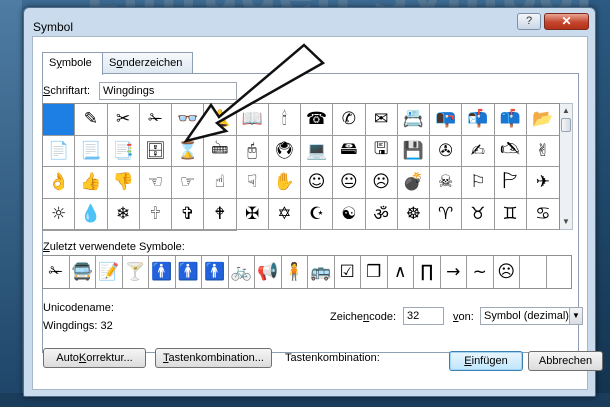 This screenshot has height=407, width=610. What do you see at coordinates (91, 183) in the screenshot?
I see `symbol-cell: 👍` at bounding box center [91, 183].